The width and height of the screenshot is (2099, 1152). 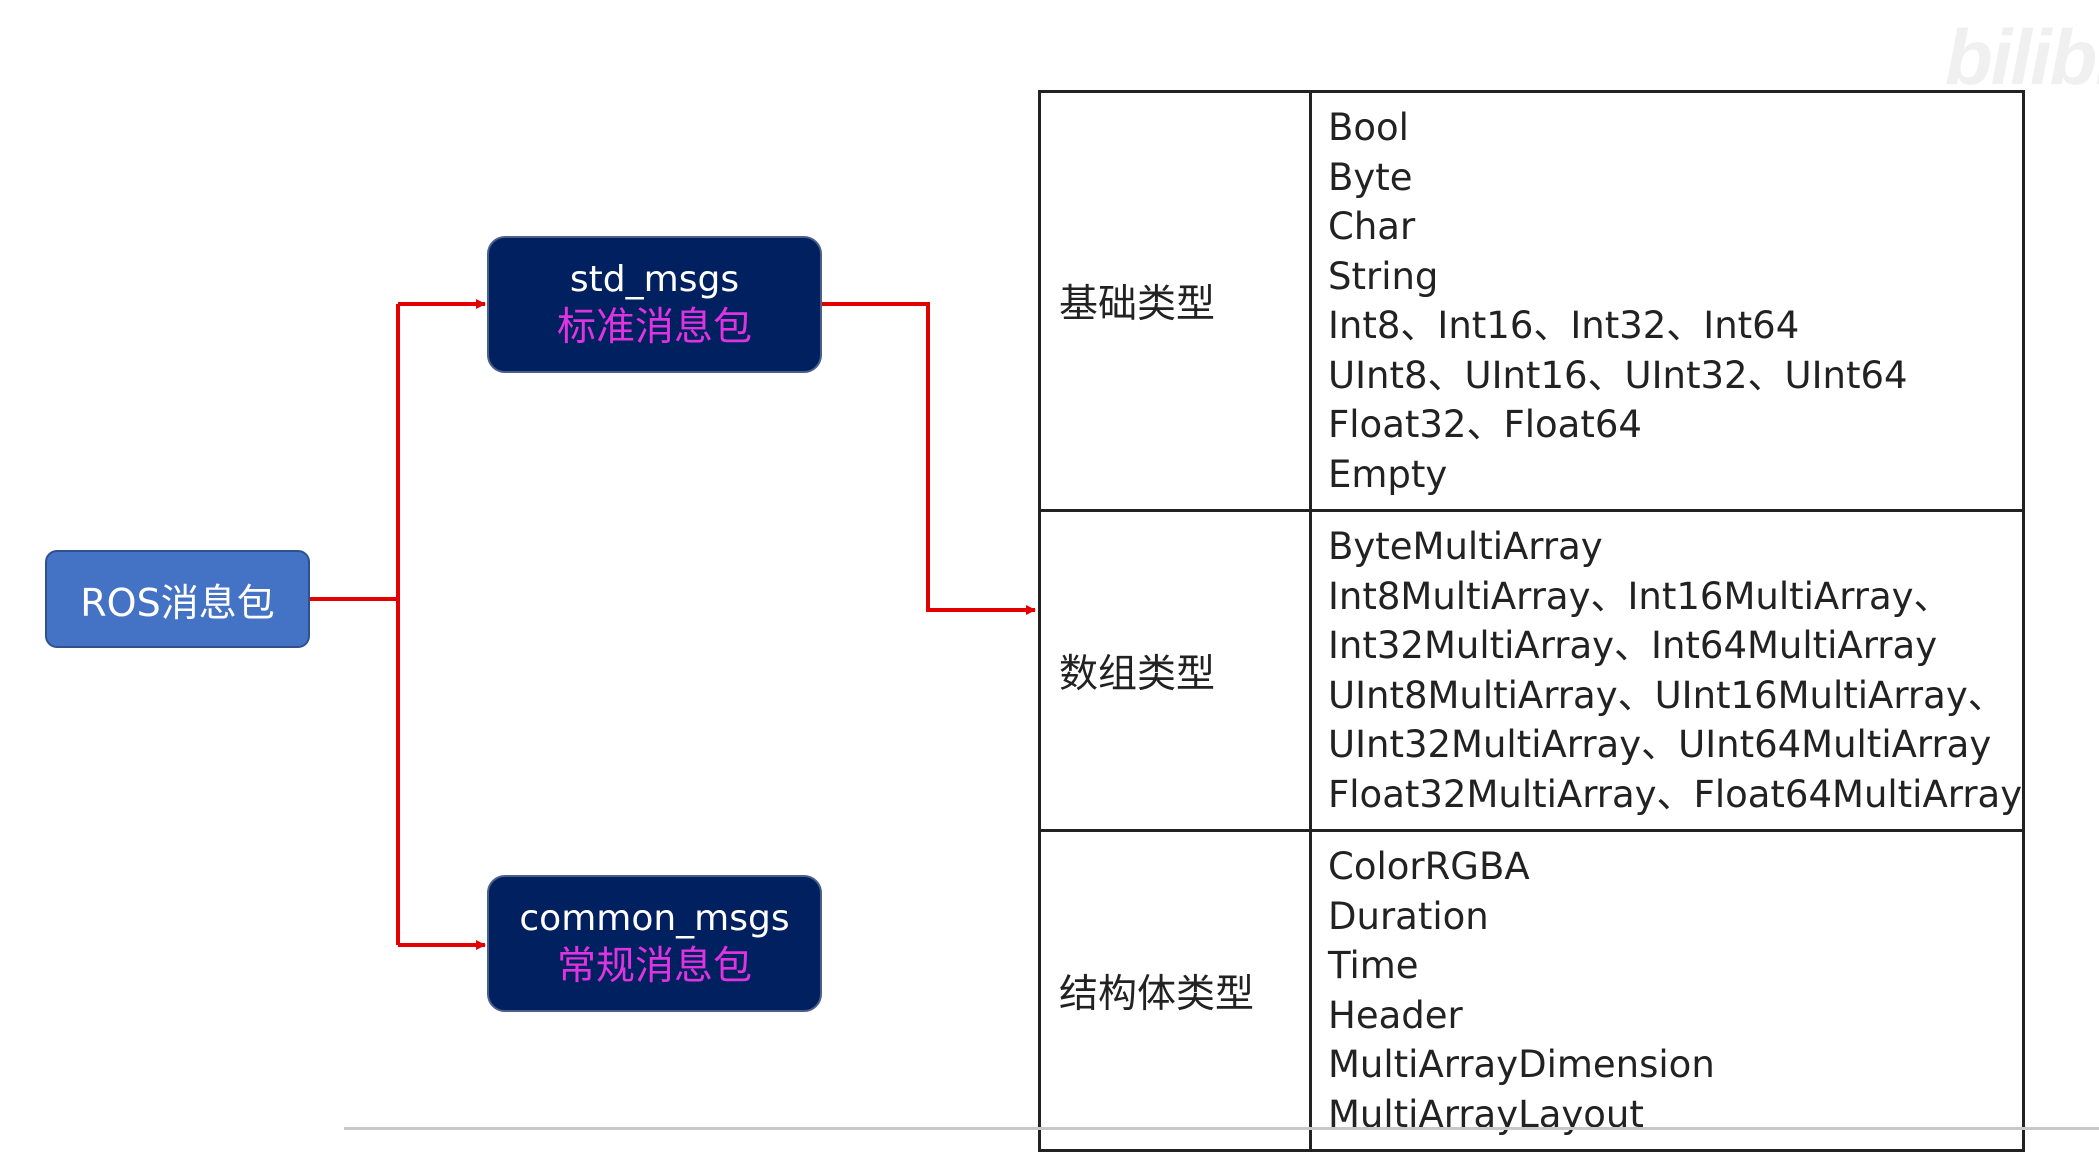 What do you see at coordinates (1373, 965) in the screenshot?
I see `type-item: Time` at bounding box center [1373, 965].